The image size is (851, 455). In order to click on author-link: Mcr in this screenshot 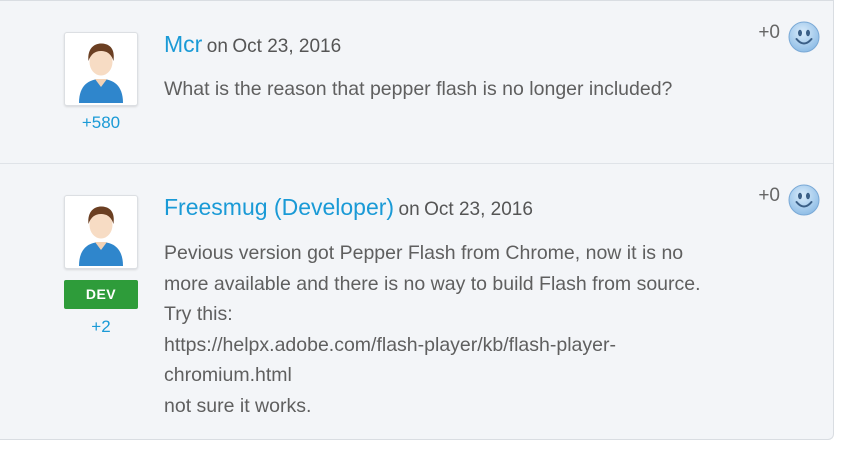, I will do `click(183, 44)`.